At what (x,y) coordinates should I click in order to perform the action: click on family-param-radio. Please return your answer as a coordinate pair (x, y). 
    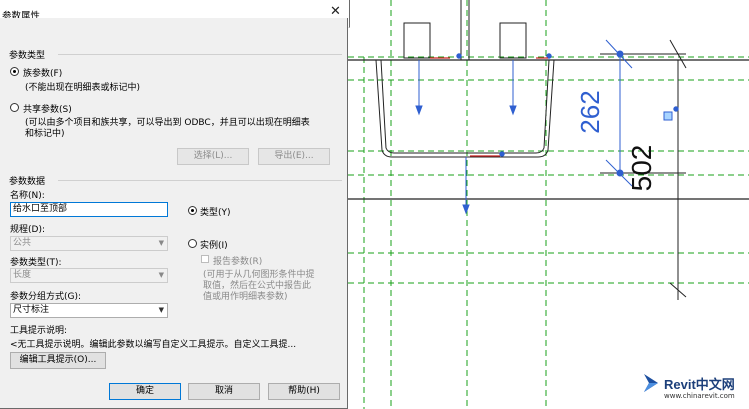
    Looking at the image, I should click on (14, 71).